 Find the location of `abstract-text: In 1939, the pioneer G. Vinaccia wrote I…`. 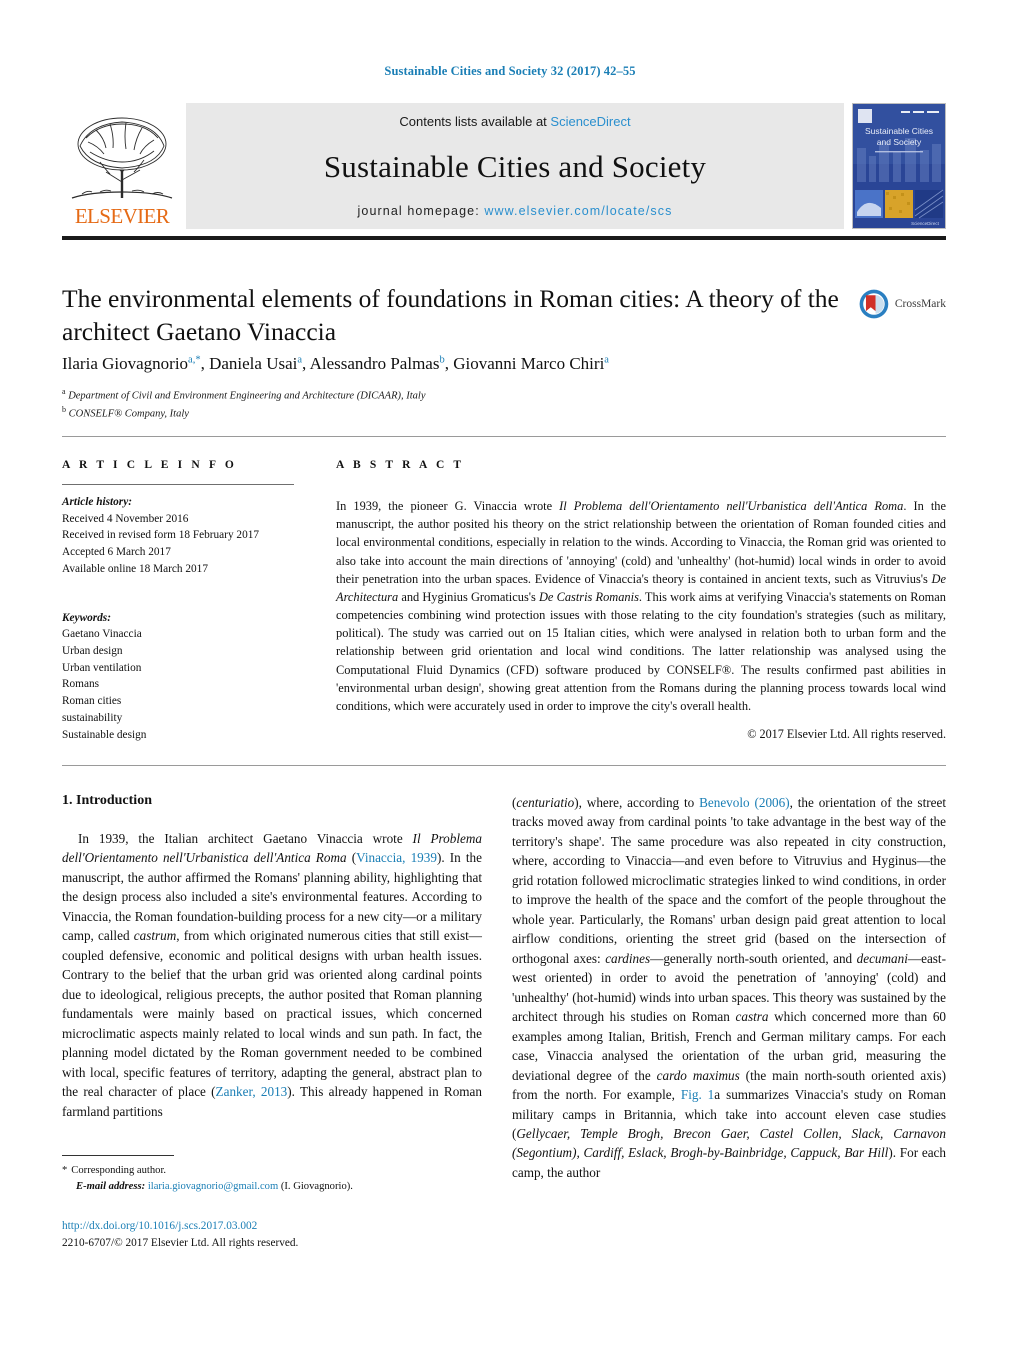

abstract-text: In 1939, the pioneer G. Vinaccia wrote I… is located at coordinates (641, 606).